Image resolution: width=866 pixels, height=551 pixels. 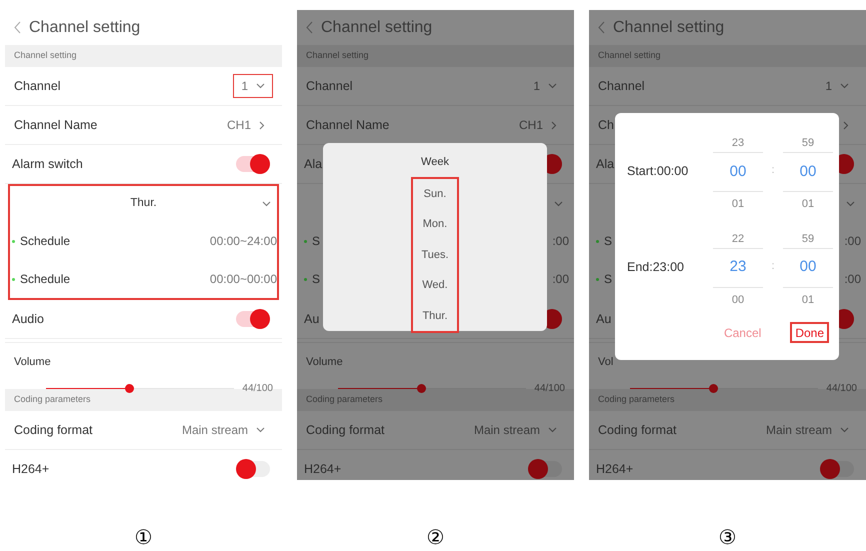 What do you see at coordinates (738, 267) in the screenshot?
I see `wheel-value: 23` at bounding box center [738, 267].